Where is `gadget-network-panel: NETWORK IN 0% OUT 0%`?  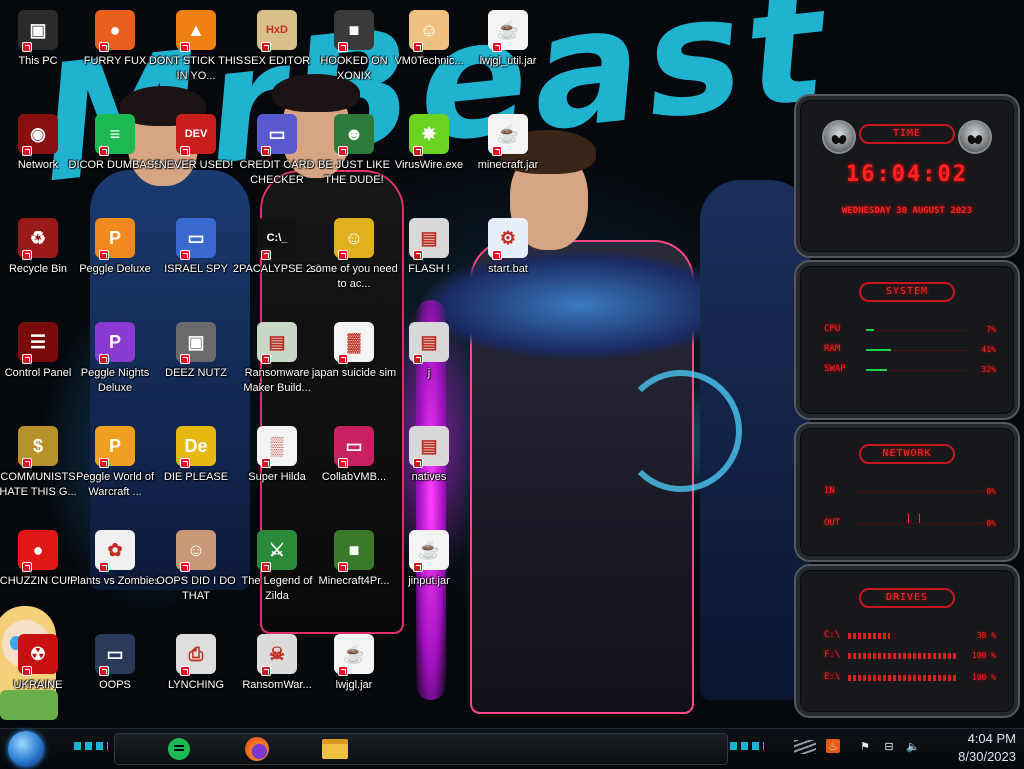
gadget-network-panel: NETWORK IN 0% OUT 0% is located at coordinates (907, 492).